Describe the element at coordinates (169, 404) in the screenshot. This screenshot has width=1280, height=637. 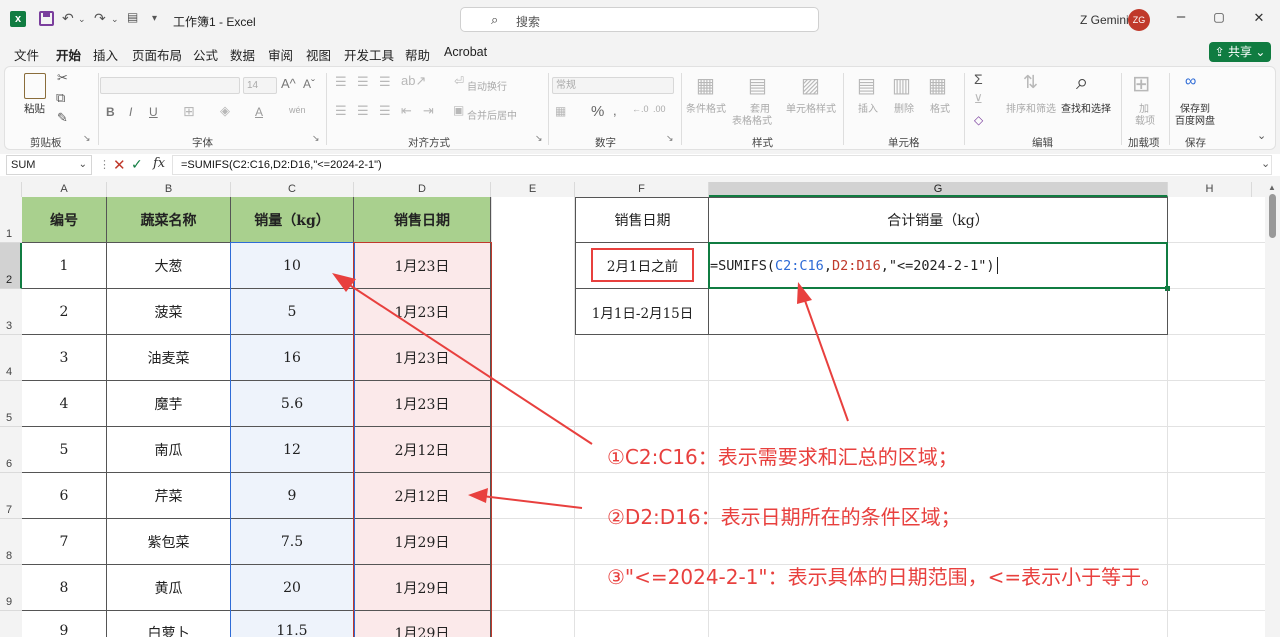
I see `table-cell: 魔芋` at that location.